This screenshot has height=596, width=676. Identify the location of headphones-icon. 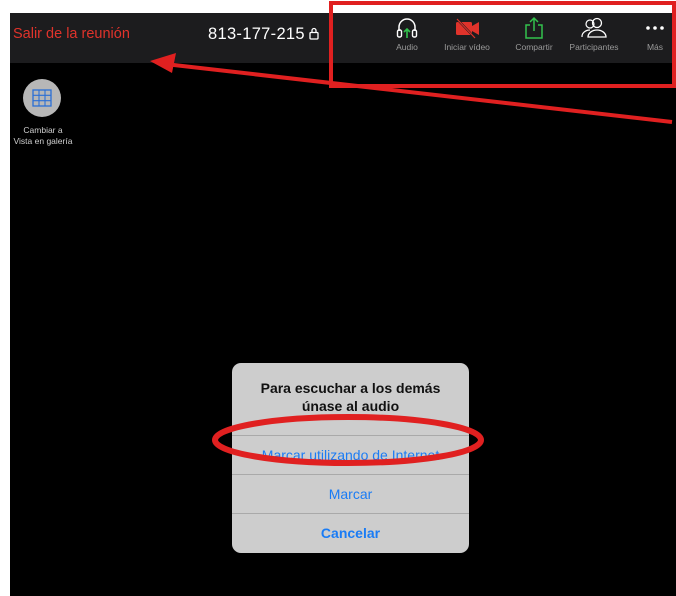
(407, 28).